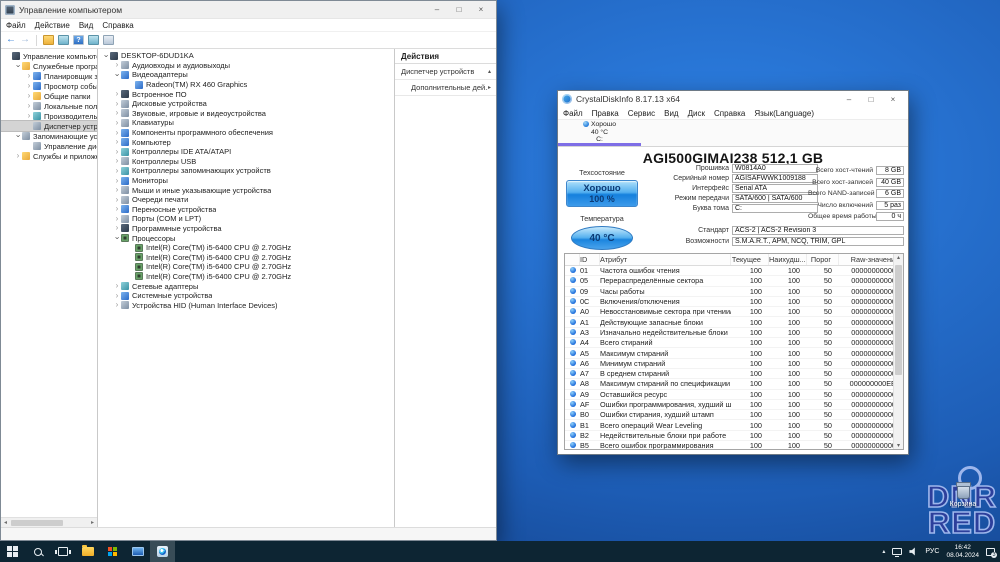  What do you see at coordinates (49, 86) in the screenshot?
I see `tree-item: › Просмотр событий` at bounding box center [49, 86].